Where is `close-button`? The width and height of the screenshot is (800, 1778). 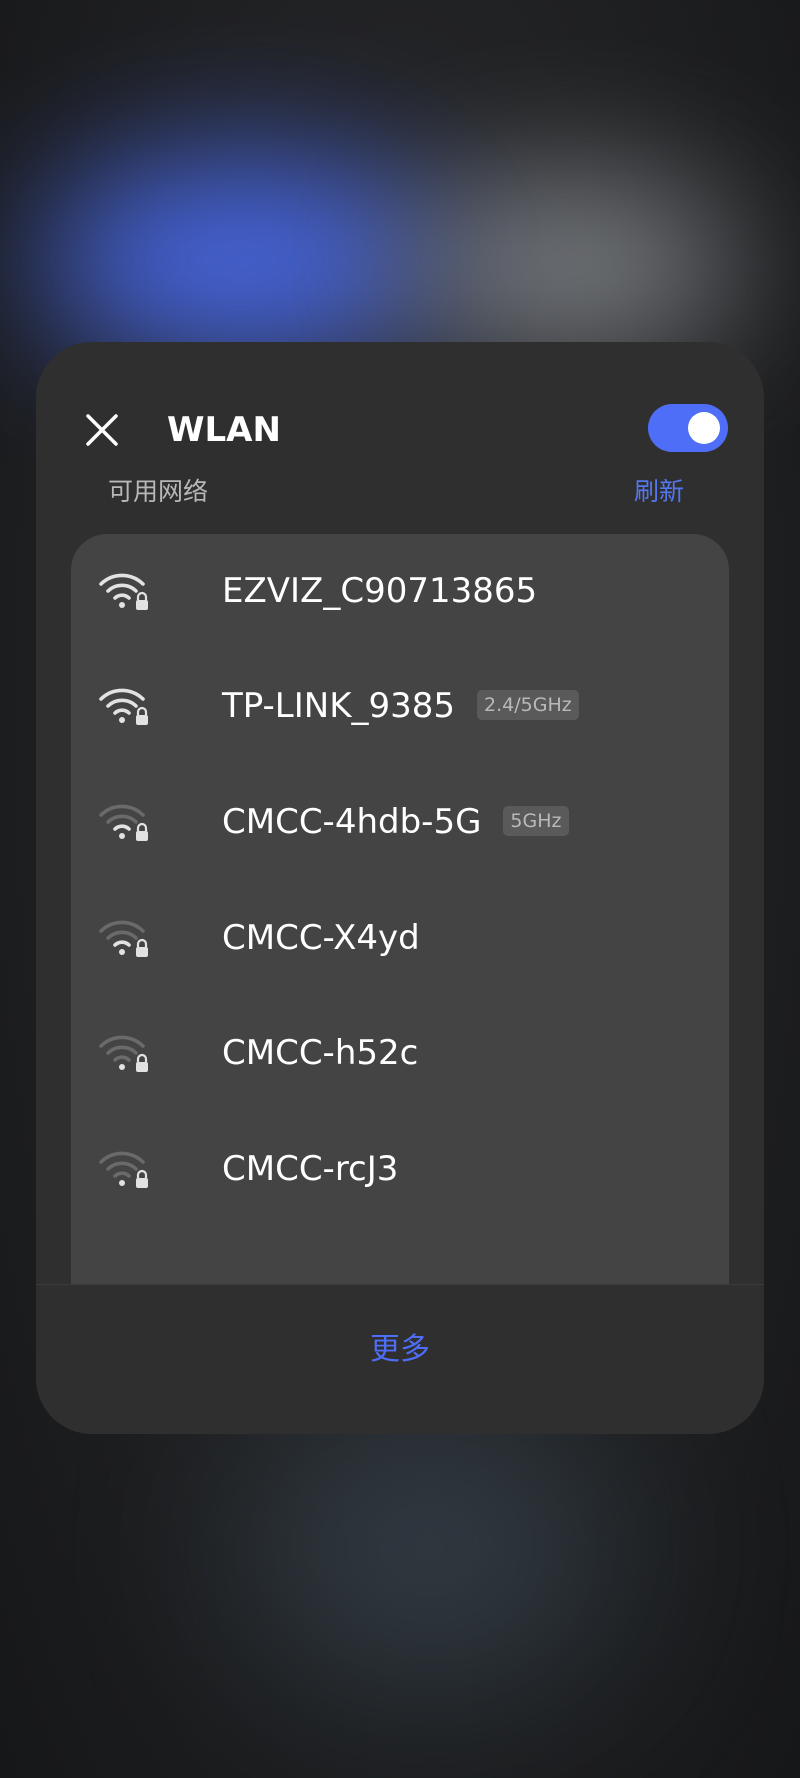 close-button is located at coordinates (102, 430).